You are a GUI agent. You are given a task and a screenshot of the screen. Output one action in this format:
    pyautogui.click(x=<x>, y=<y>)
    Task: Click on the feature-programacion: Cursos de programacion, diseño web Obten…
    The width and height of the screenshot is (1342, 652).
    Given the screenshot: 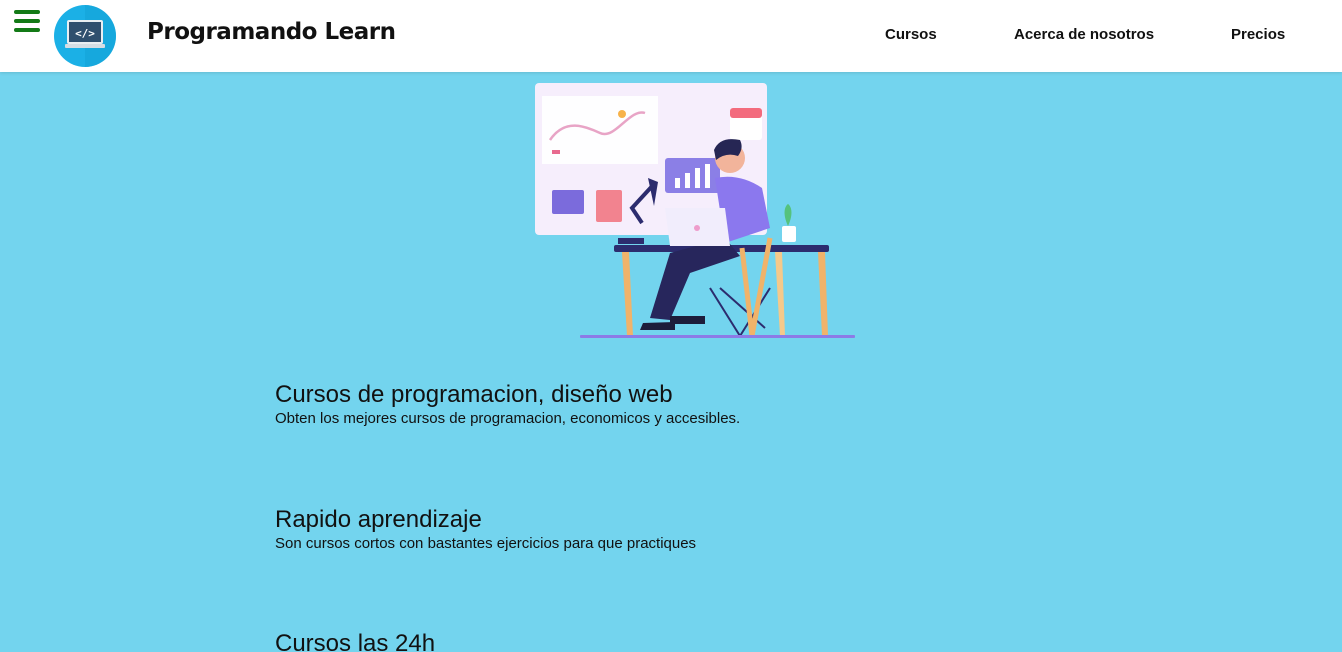 What is the action you would take?
    pyautogui.click(x=507, y=405)
    